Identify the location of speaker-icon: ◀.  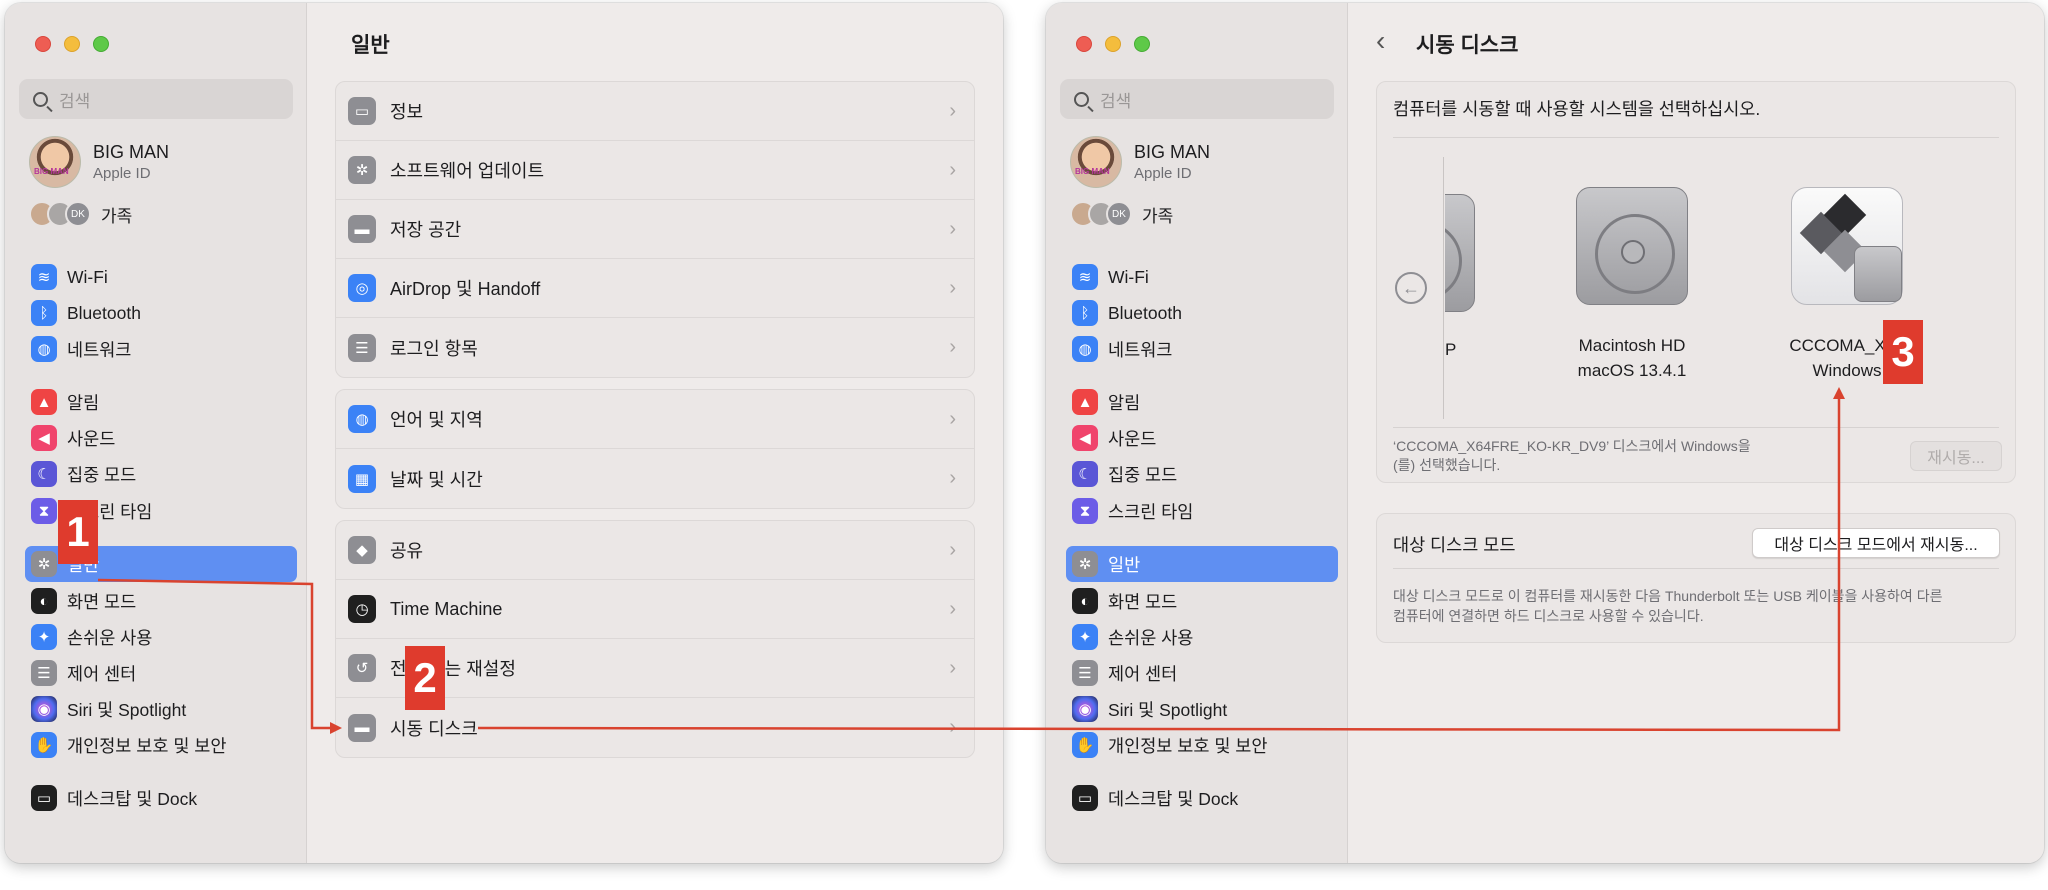
(1085, 438).